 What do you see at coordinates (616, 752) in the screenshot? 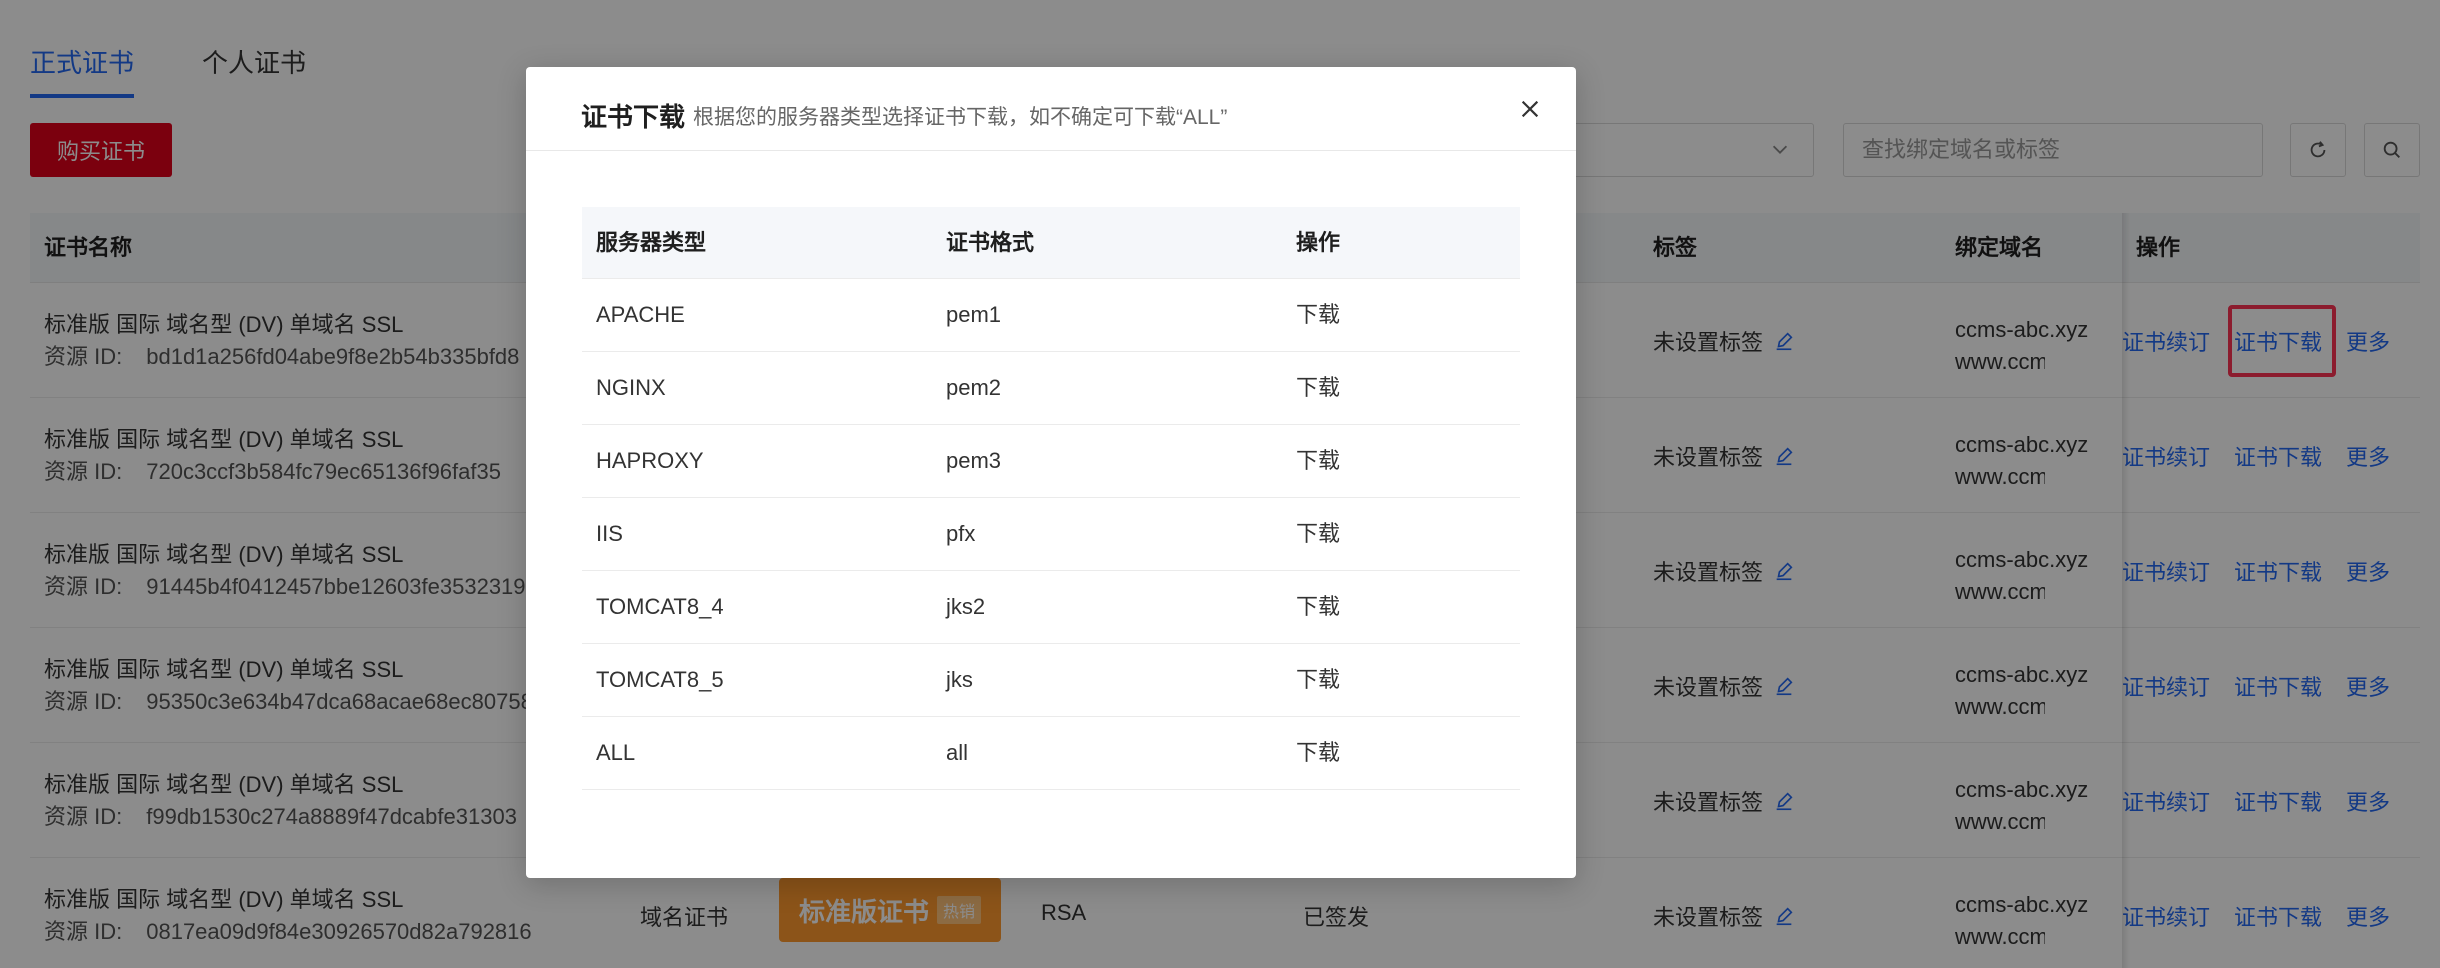
I see `server-type: ALL` at bounding box center [616, 752].